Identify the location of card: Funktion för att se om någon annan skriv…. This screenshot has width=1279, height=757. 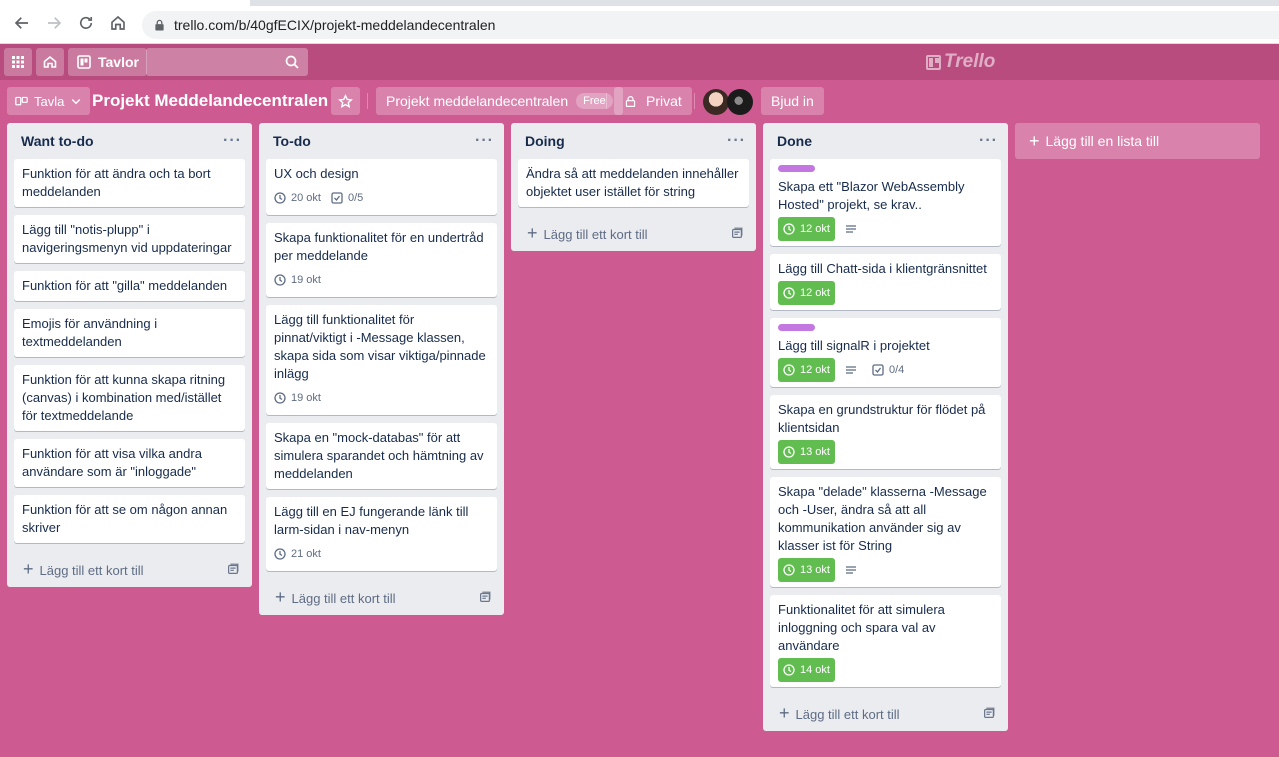
(129, 519).